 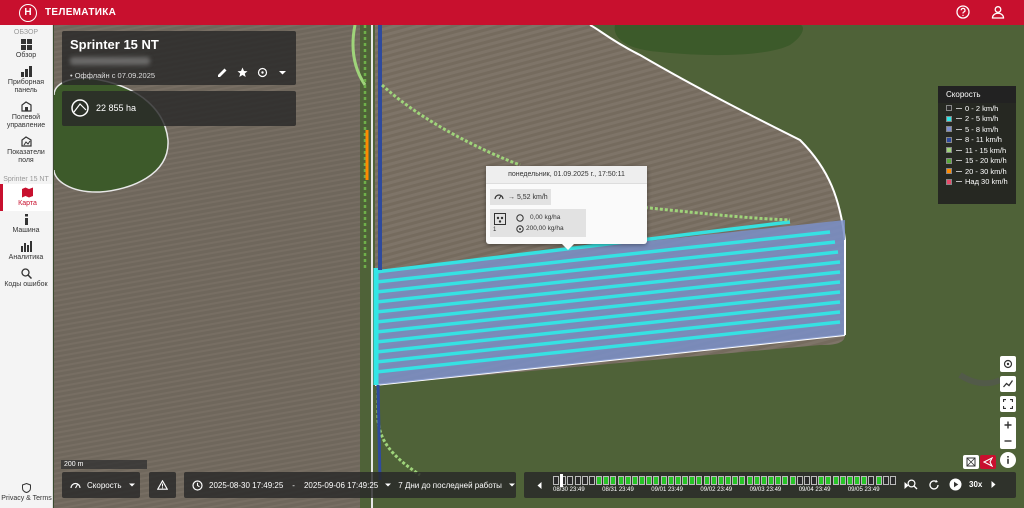 I want to click on info-icon, so click(x=26, y=219).